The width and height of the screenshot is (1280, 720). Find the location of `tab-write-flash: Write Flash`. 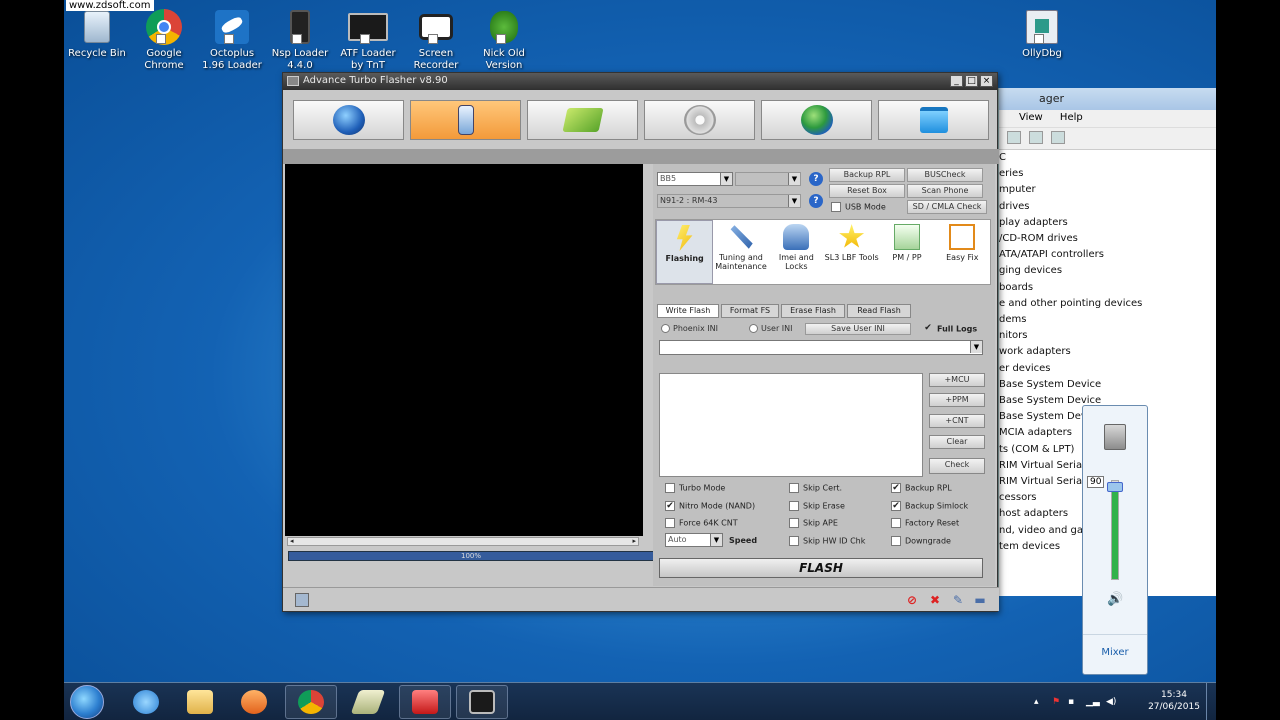

tab-write-flash: Write Flash is located at coordinates (688, 311).